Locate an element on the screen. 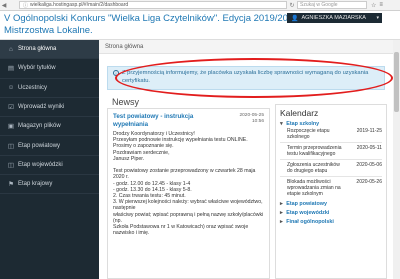  news-item-datetime: 2020-05-25 10:56 is located at coordinates (251, 120).